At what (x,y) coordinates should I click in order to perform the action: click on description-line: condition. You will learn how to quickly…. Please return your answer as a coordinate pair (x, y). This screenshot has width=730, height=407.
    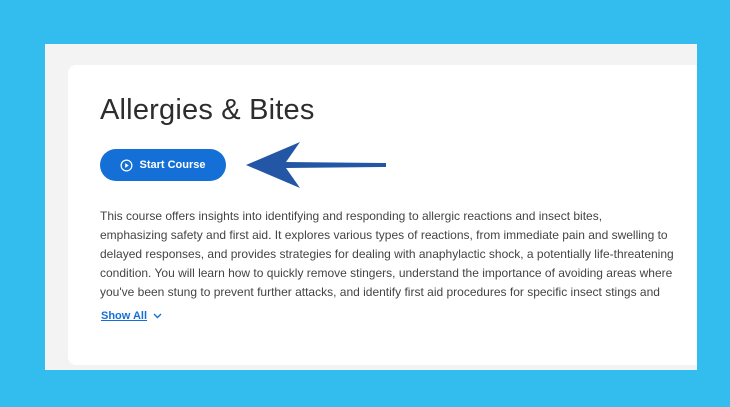
    Looking at the image, I should click on (386, 273).